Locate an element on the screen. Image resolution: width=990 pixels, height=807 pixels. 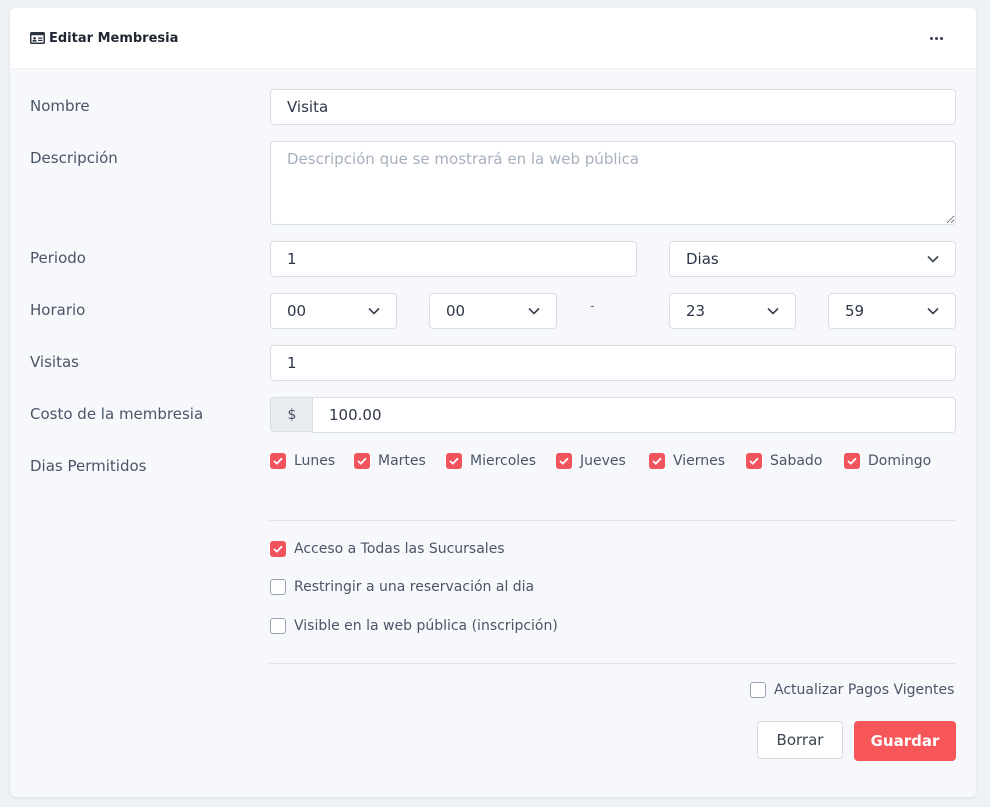
start-minute-value: 00 is located at coordinates (456, 311).